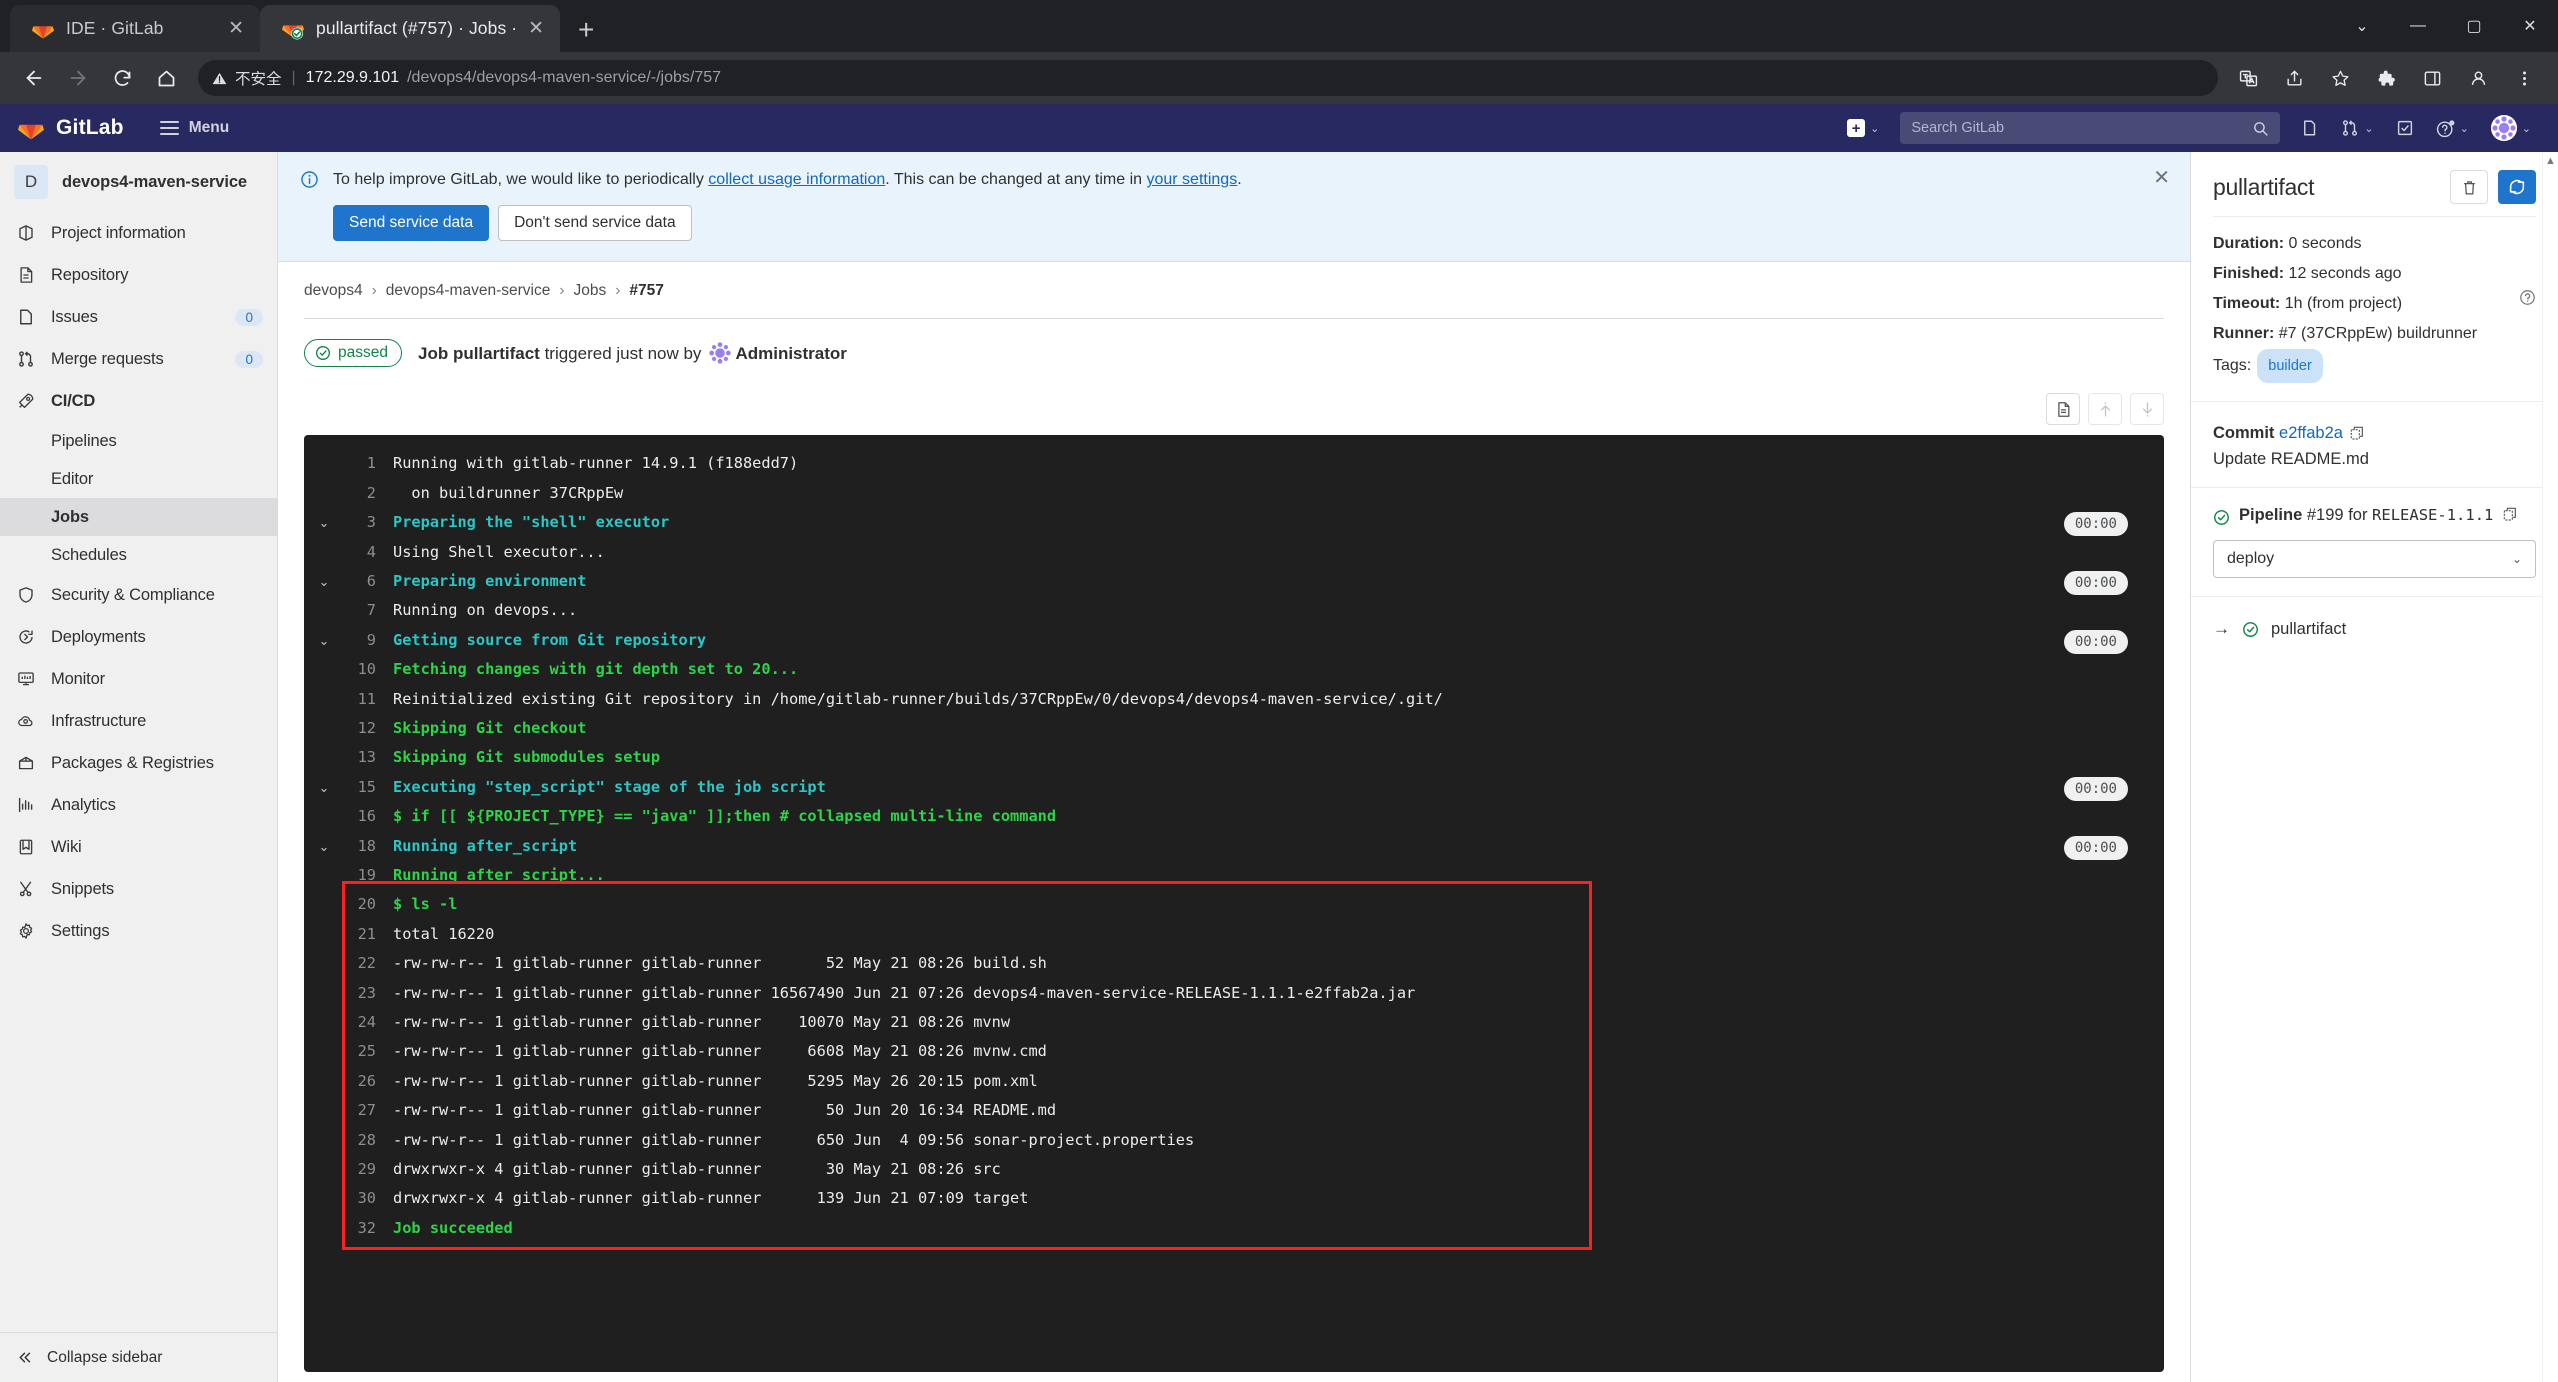  I want to click on search-box, so click(2090, 128).